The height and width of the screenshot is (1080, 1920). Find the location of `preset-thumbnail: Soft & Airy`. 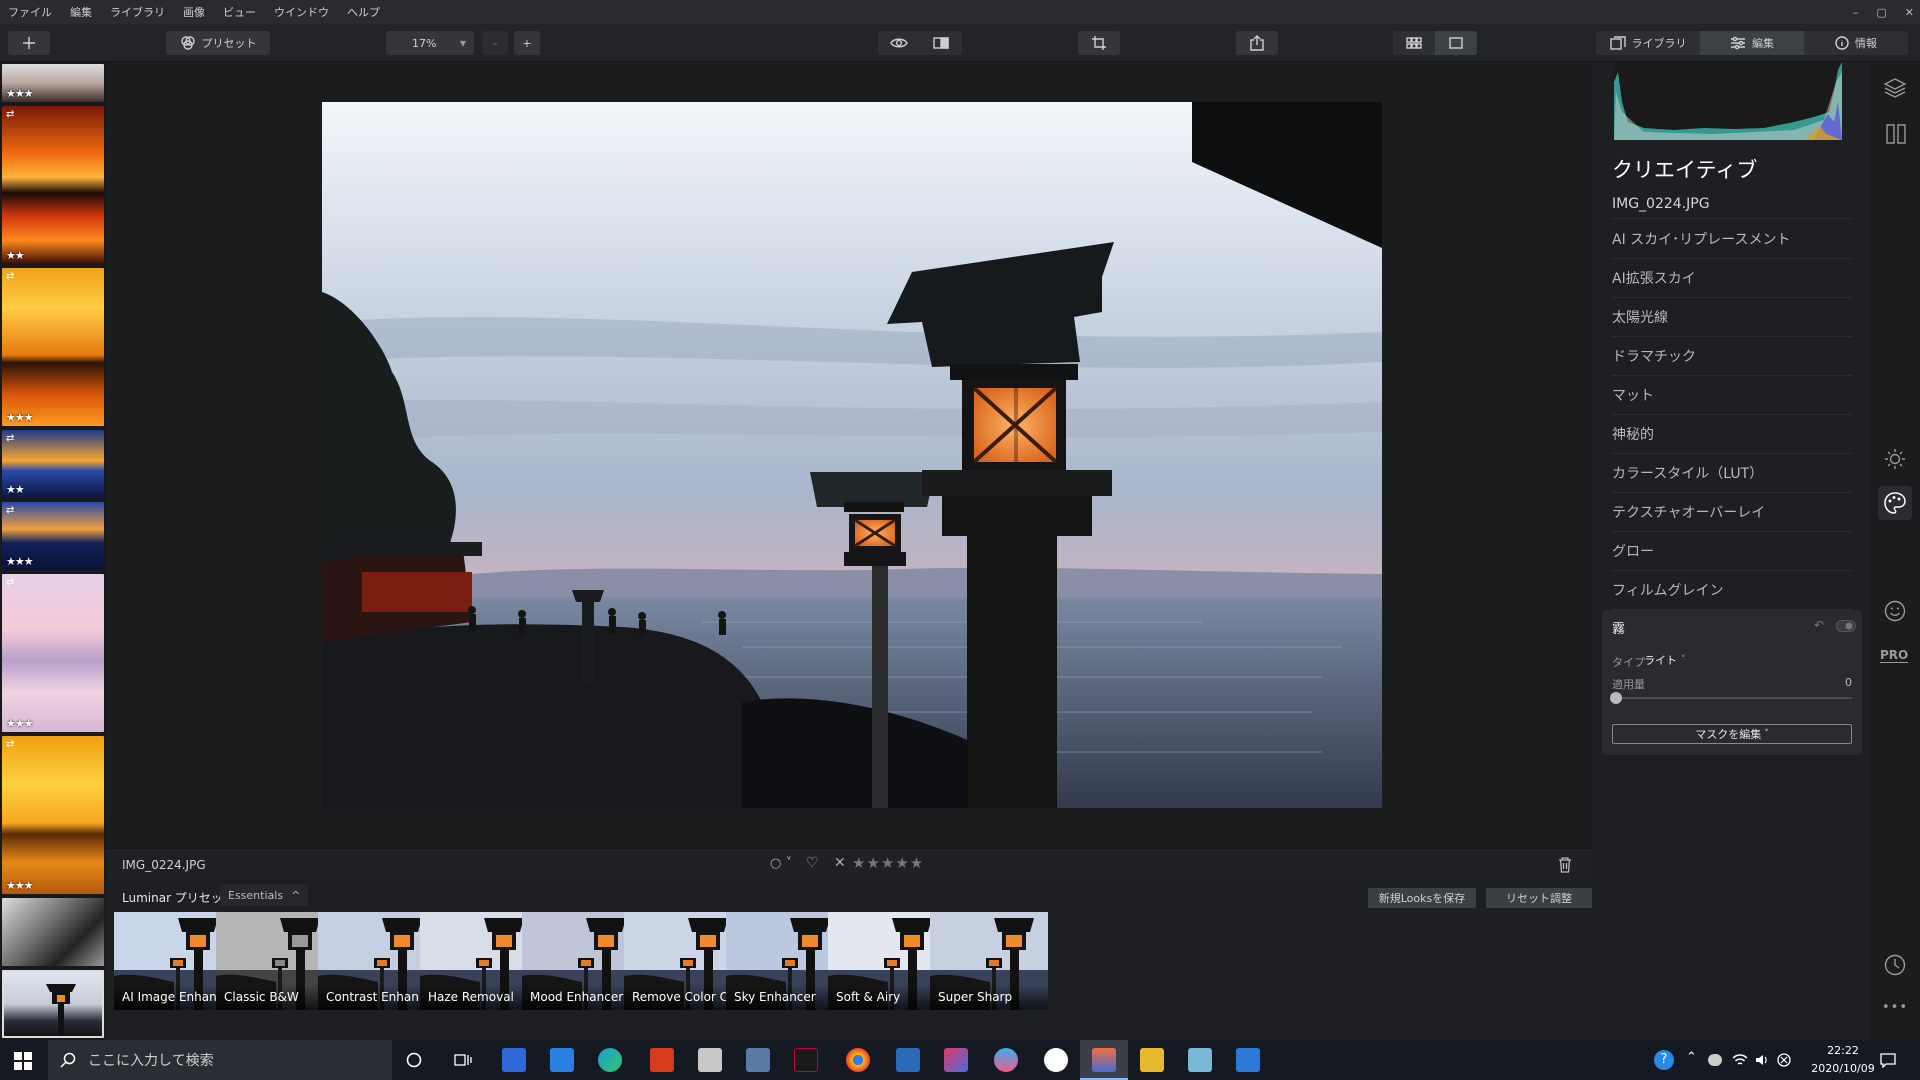

preset-thumbnail: Soft & Airy is located at coordinates (887, 961).